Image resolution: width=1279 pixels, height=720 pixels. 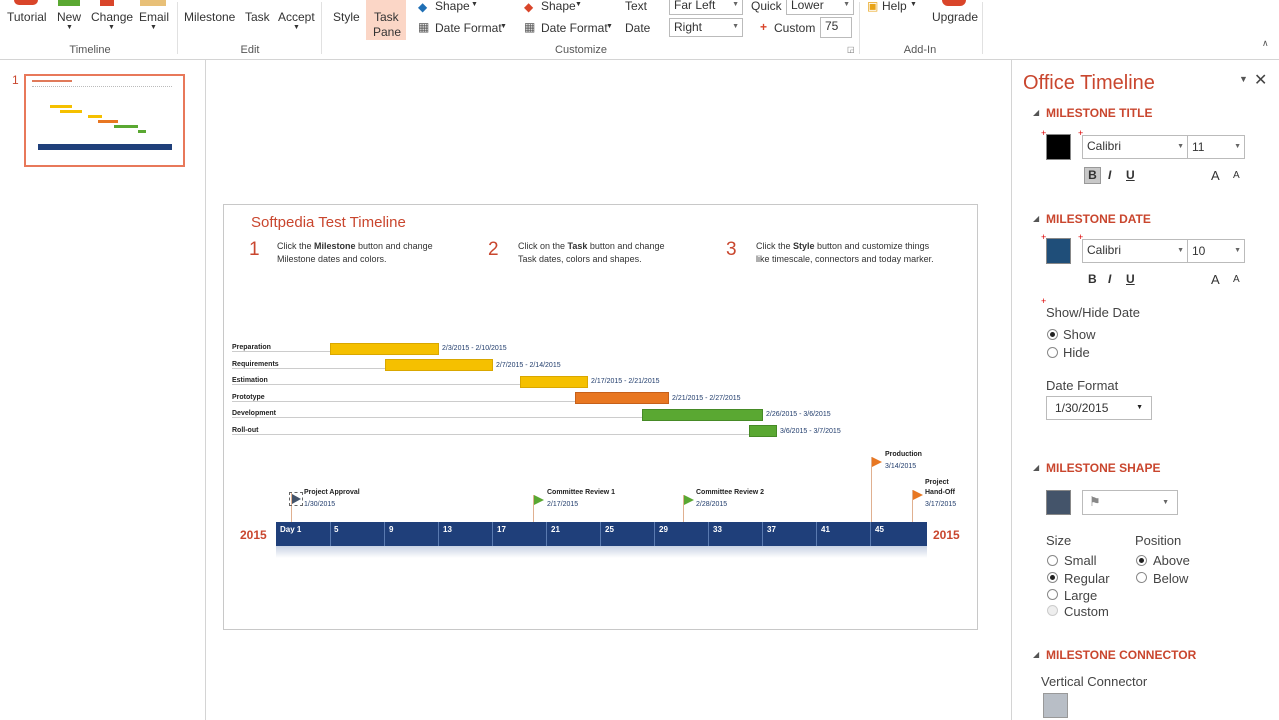 What do you see at coordinates (69, 17) in the screenshot?
I see `new-button: New` at bounding box center [69, 17].